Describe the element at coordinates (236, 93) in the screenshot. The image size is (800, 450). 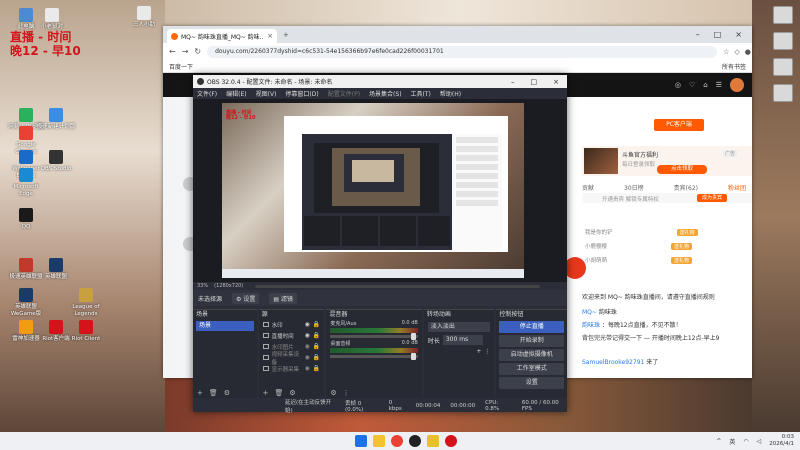
I see `menu-item: 编辑(E)` at that location.